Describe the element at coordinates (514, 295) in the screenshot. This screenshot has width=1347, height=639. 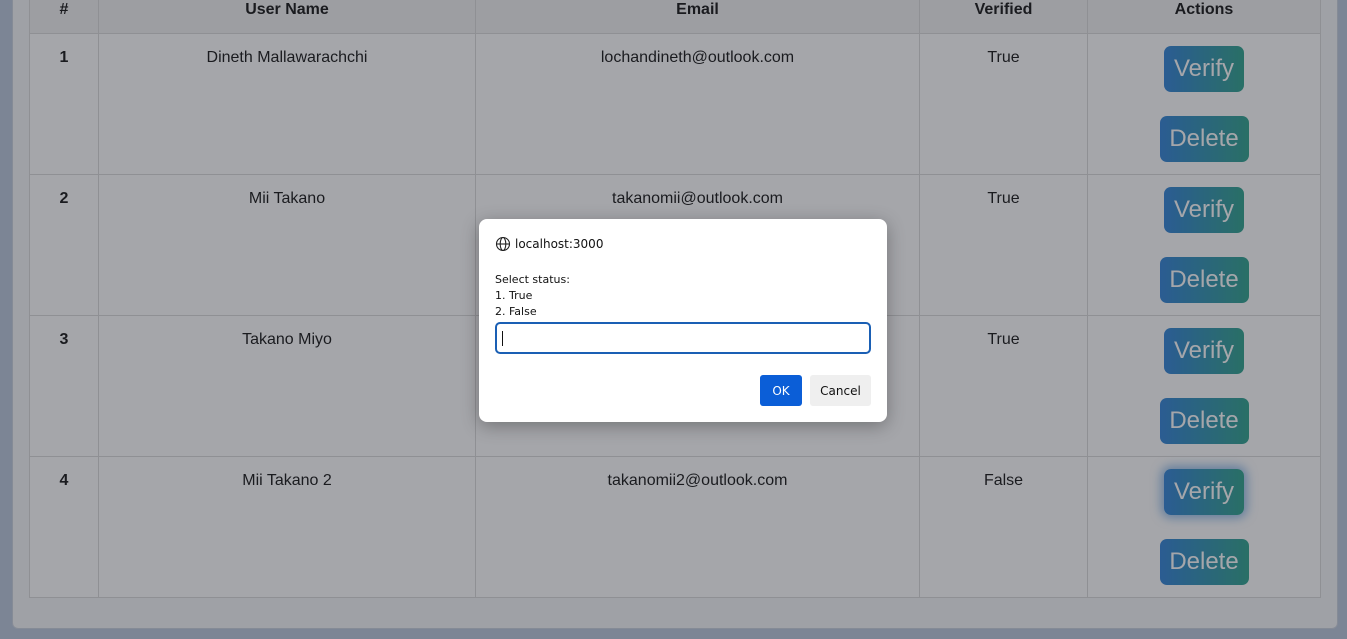
I see `dialog-message-line: 1. True` at that location.